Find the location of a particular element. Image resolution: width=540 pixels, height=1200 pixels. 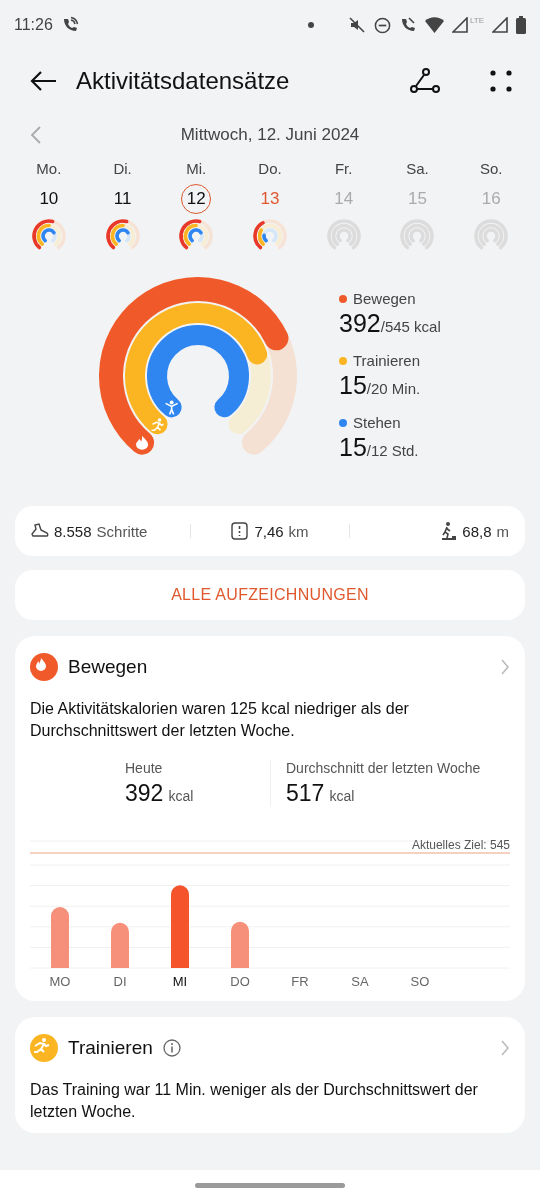

weekday-label: Di. is located at coordinates (122, 169).